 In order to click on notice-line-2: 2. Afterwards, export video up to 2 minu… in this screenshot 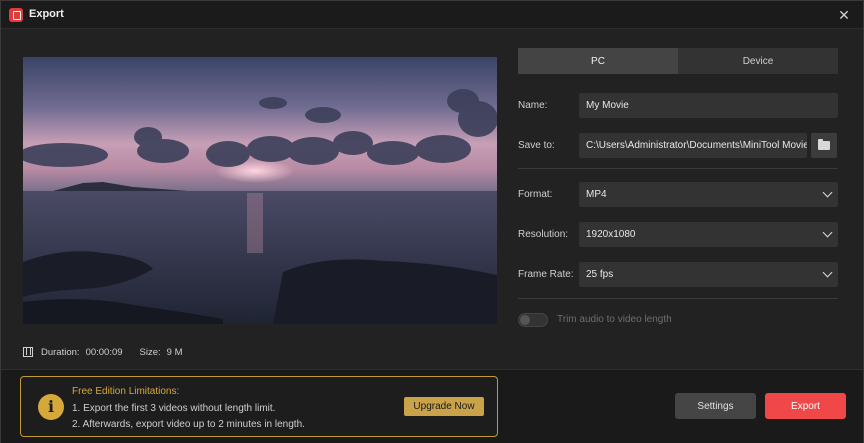, I will do `click(188, 424)`.